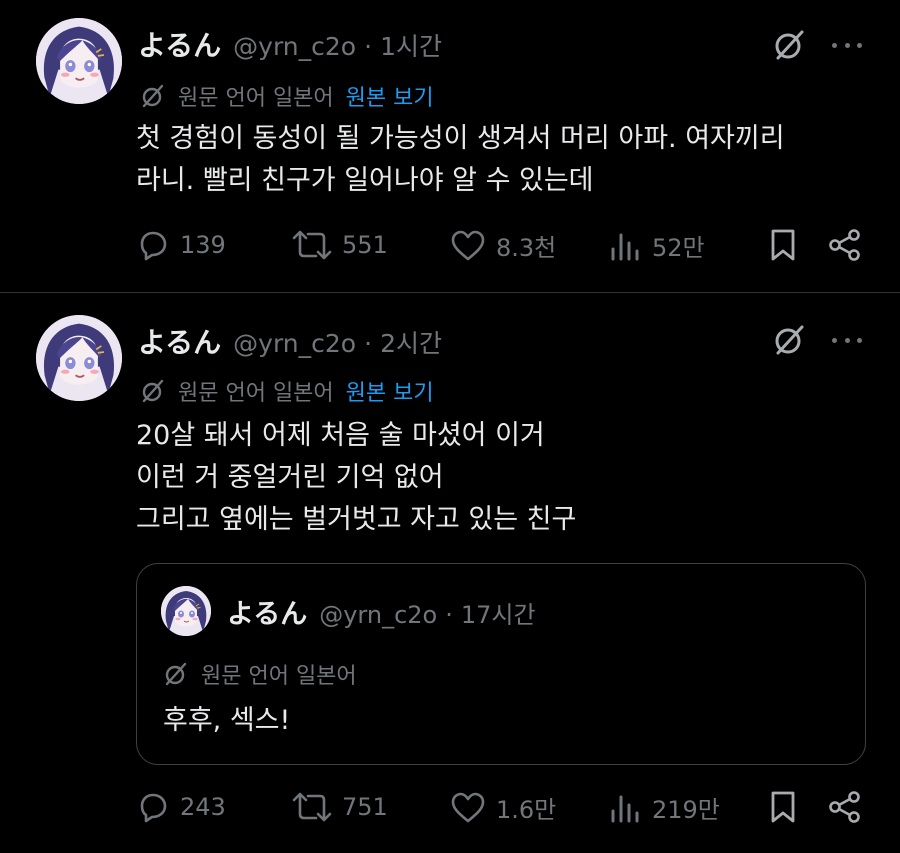  Describe the element at coordinates (186, 611) in the screenshot. I see `quoted-avatar` at that location.